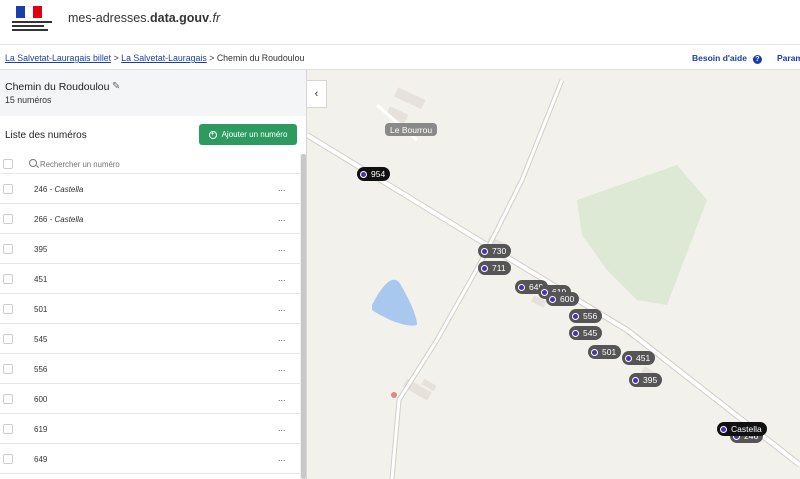 This screenshot has width=800, height=479. I want to click on add-number-button: + Ajouter un numéro, so click(248, 134).